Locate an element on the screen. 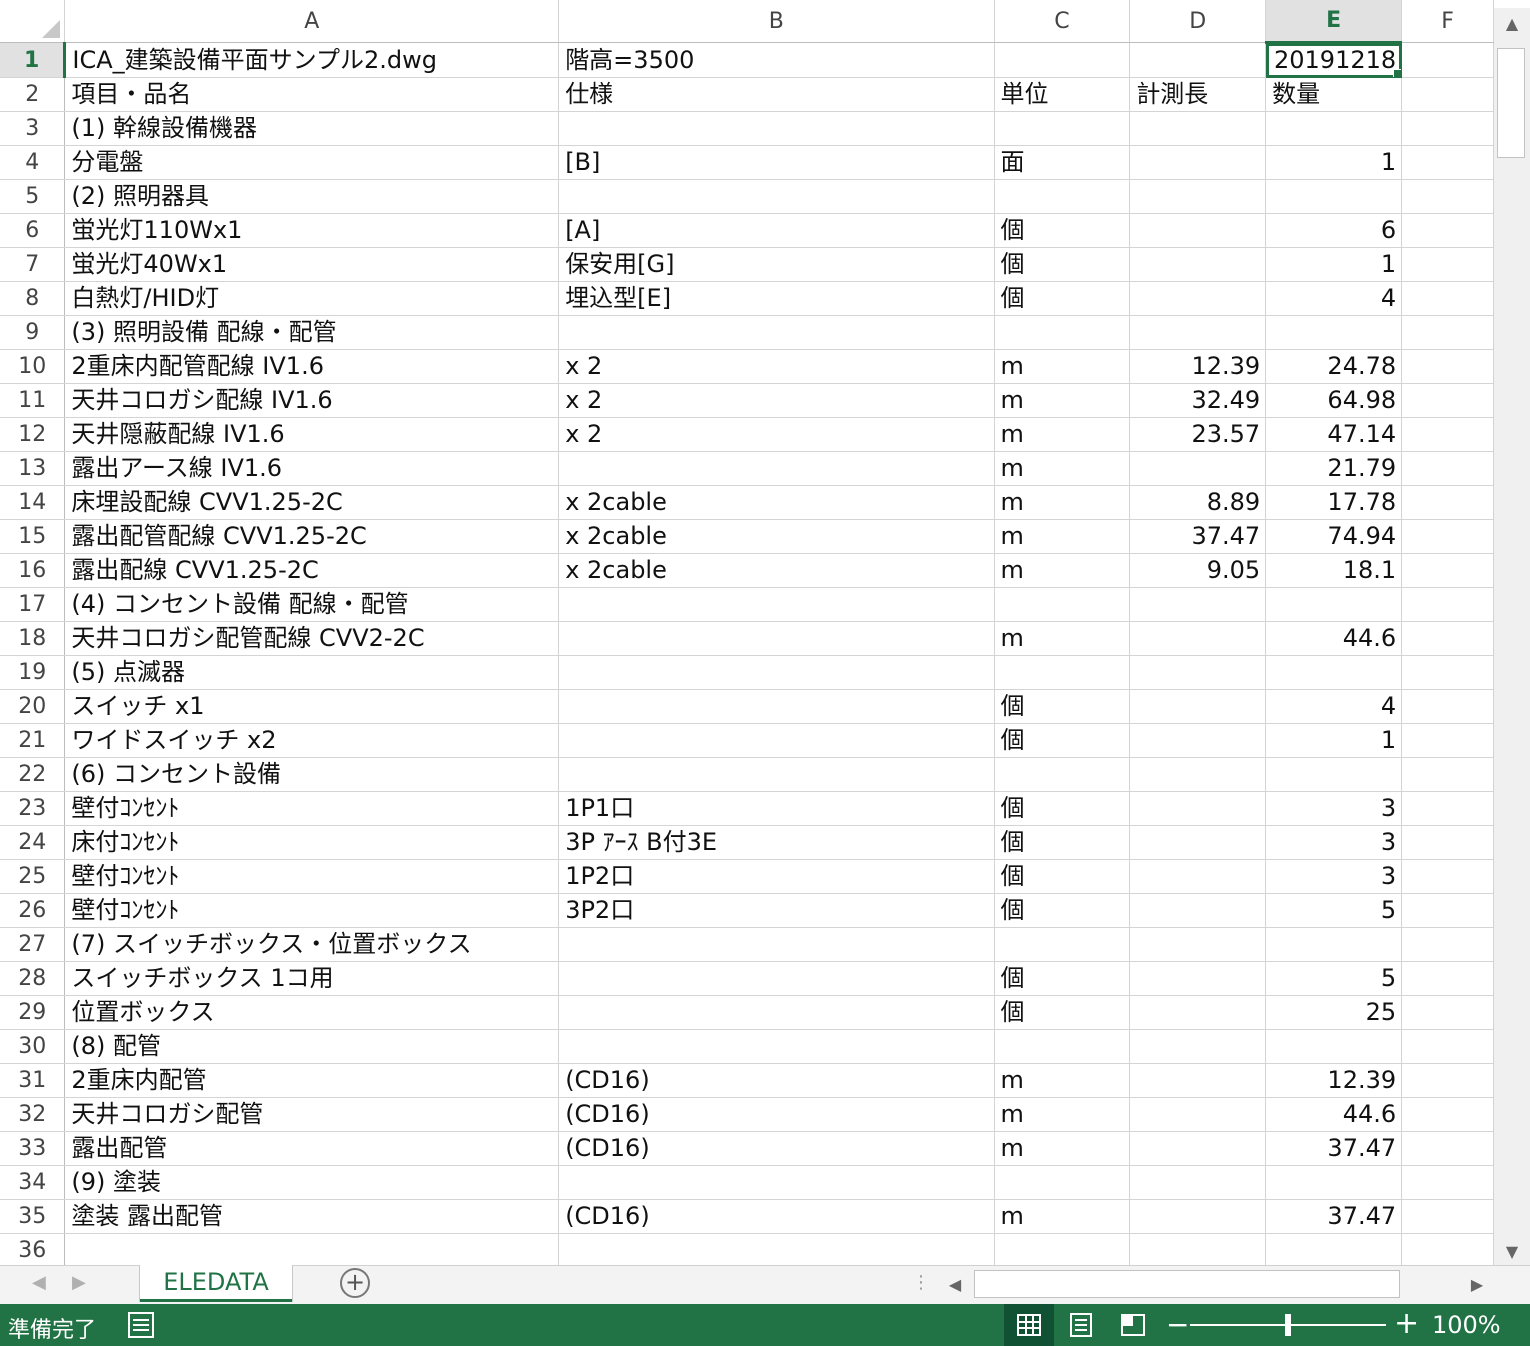 The height and width of the screenshot is (1346, 1530). row-header: 4 is located at coordinates (33, 162).